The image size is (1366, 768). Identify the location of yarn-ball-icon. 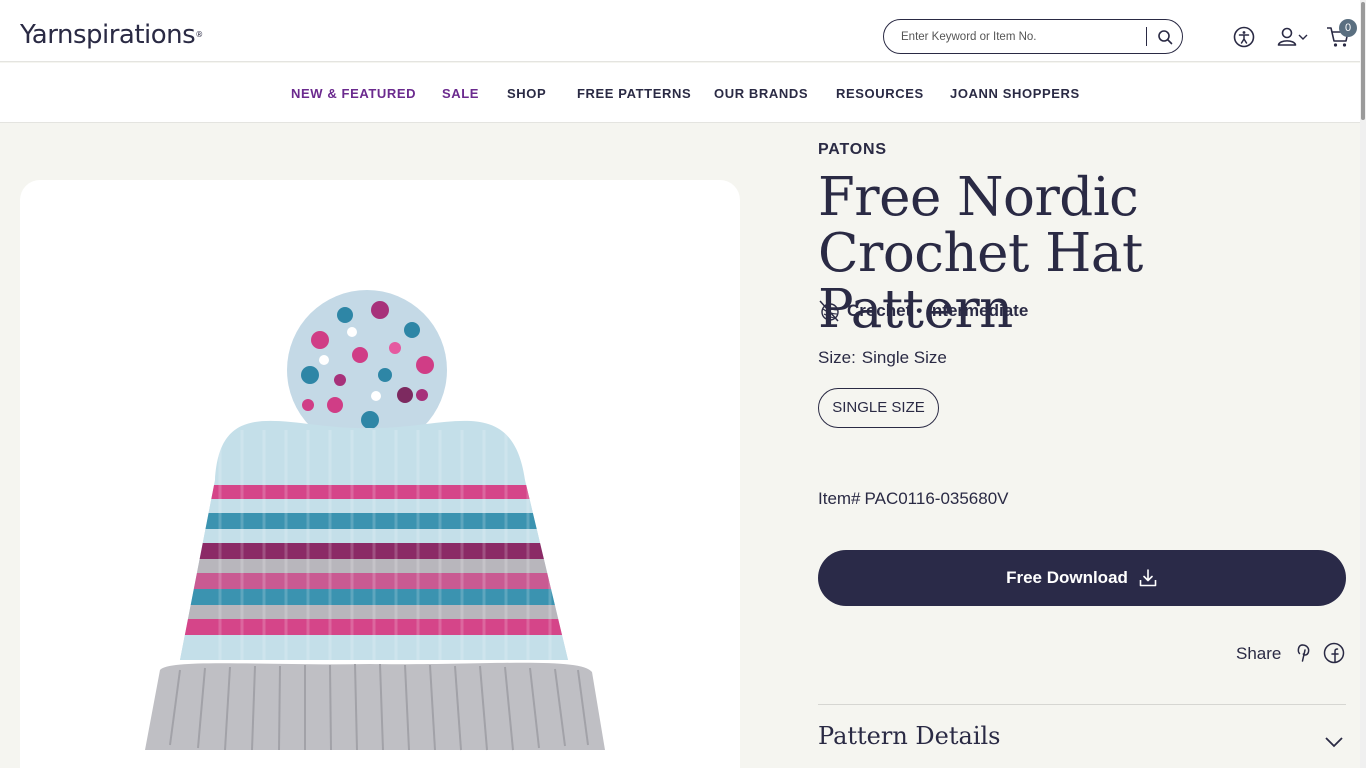
(829, 311).